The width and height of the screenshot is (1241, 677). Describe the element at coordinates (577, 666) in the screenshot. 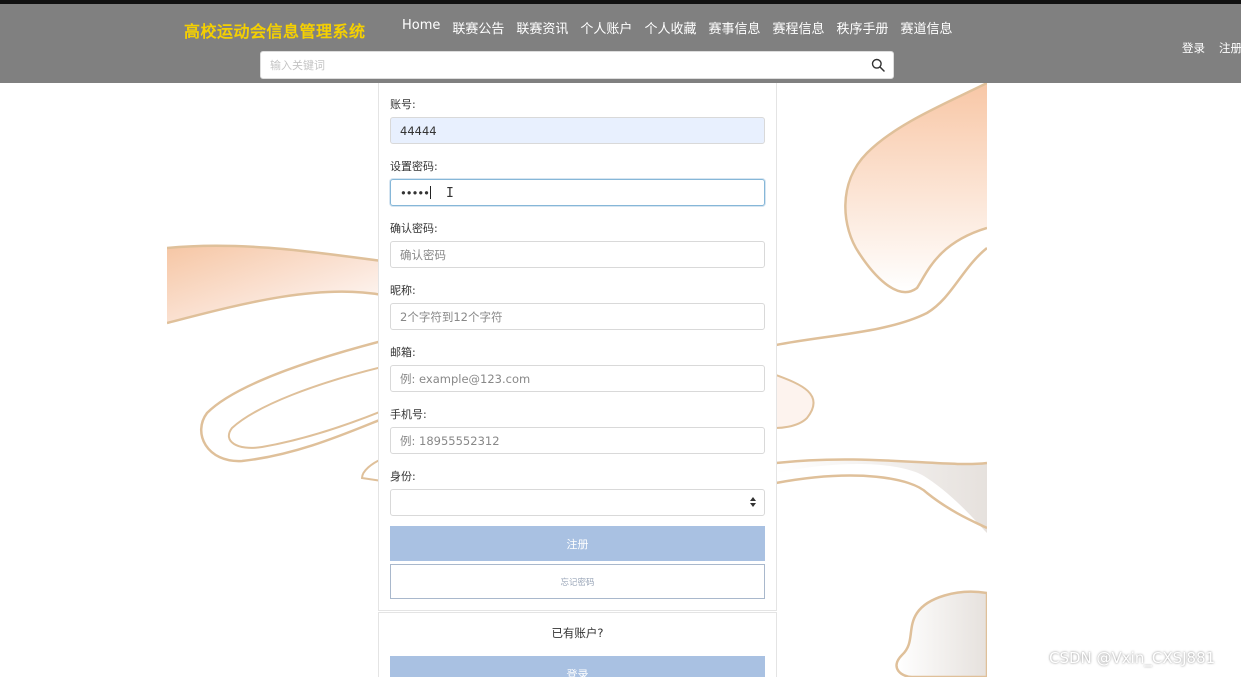

I see `login-button: 登录` at that location.